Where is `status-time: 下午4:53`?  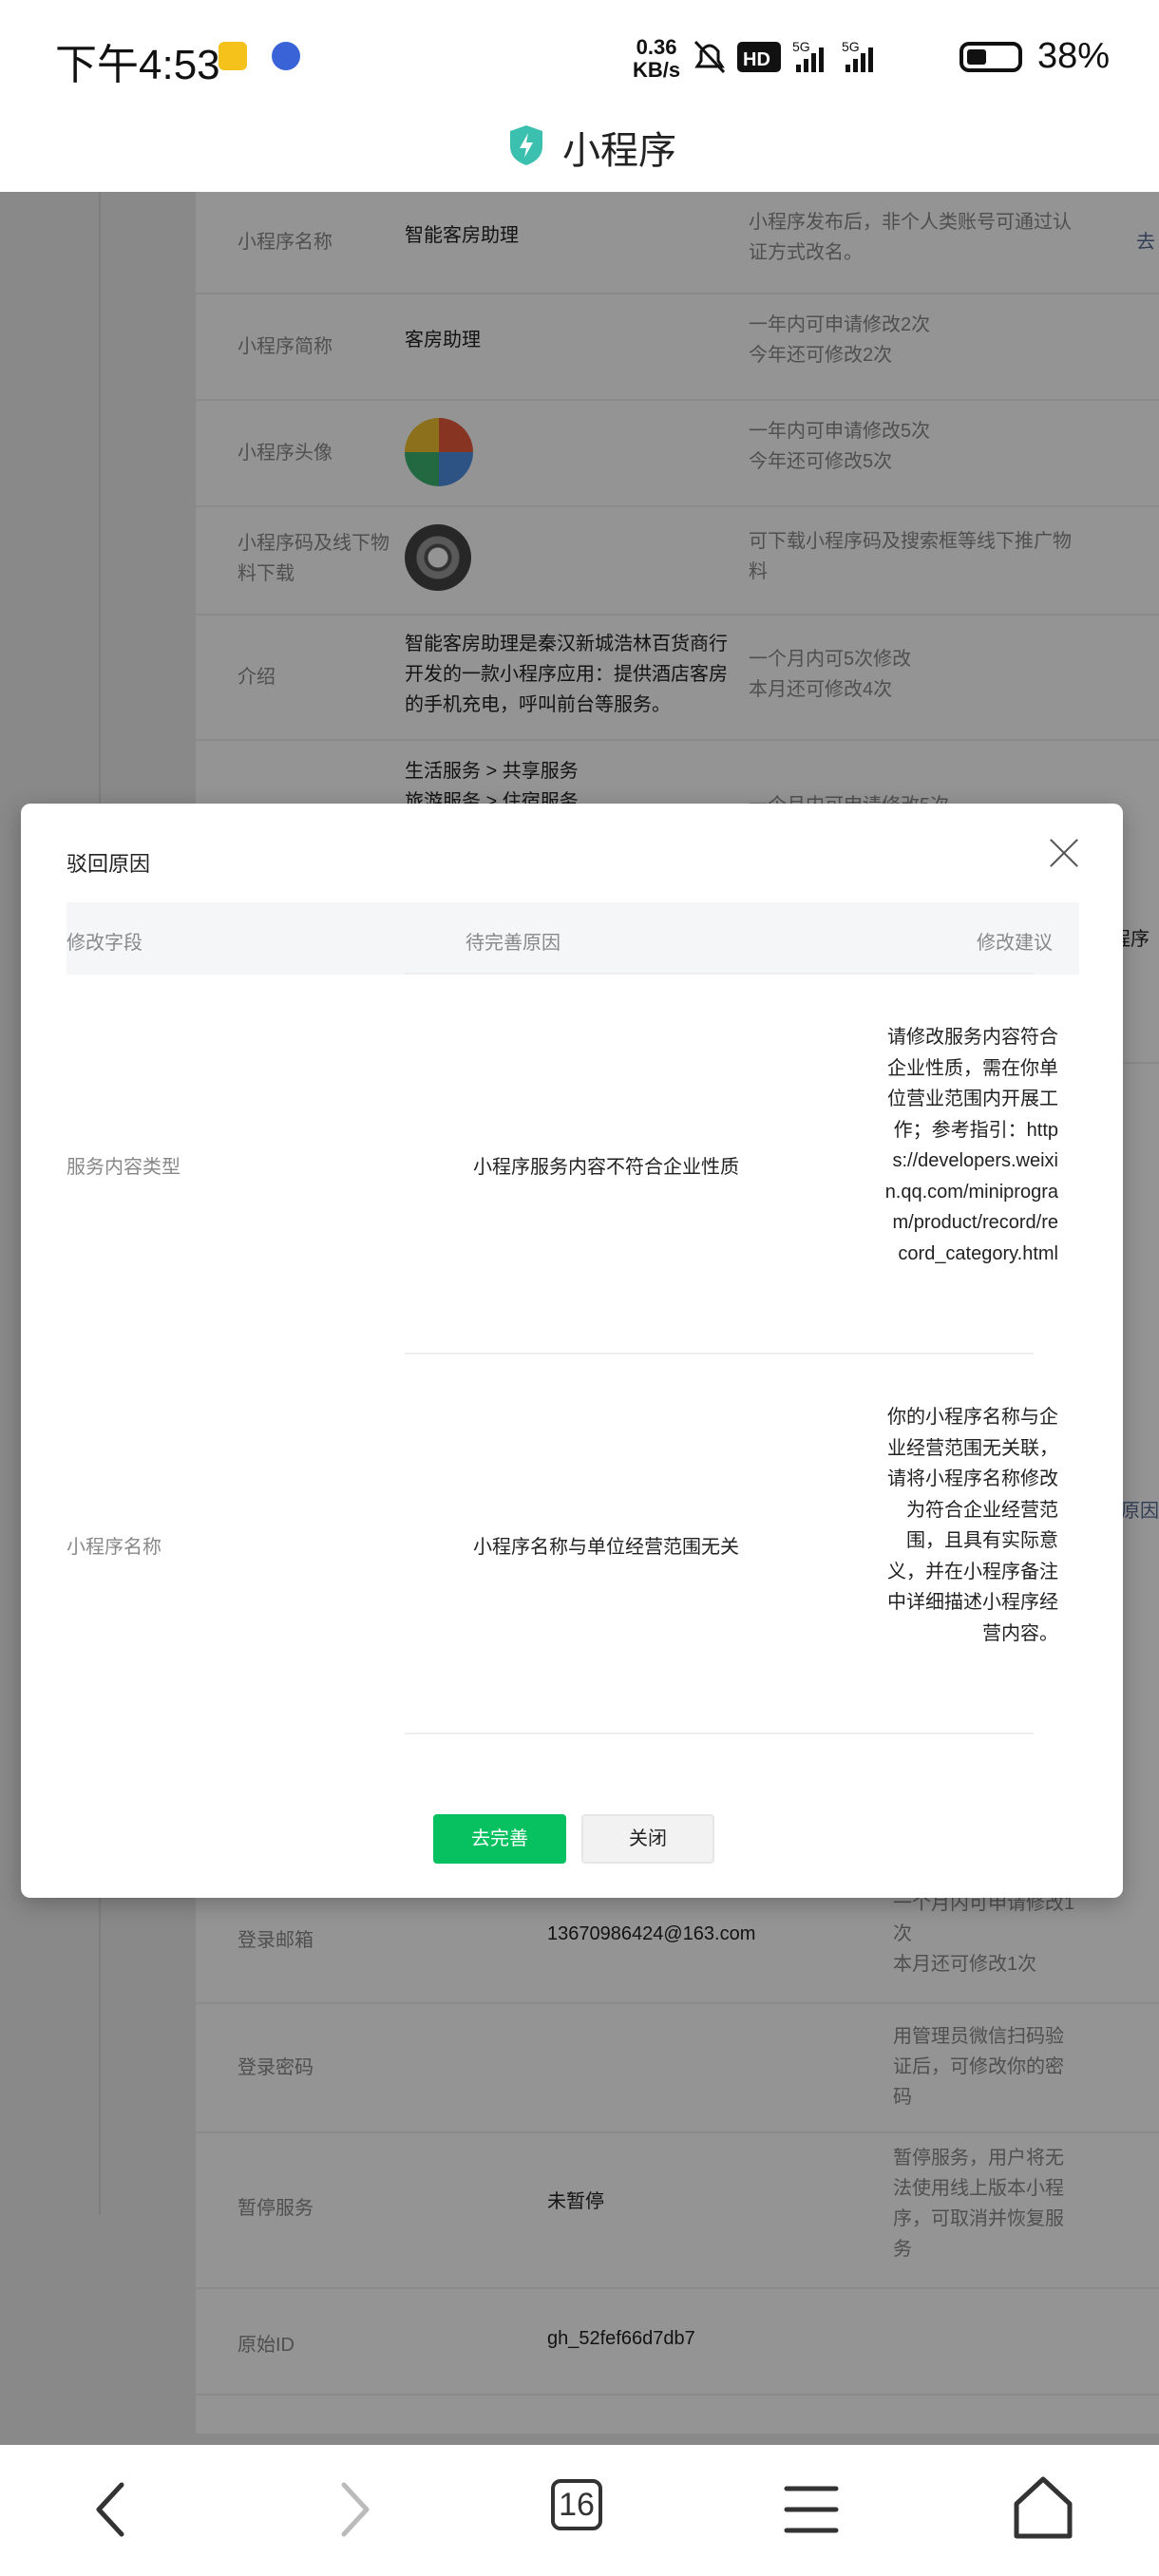 status-time: 下午4:53 is located at coordinates (137, 65).